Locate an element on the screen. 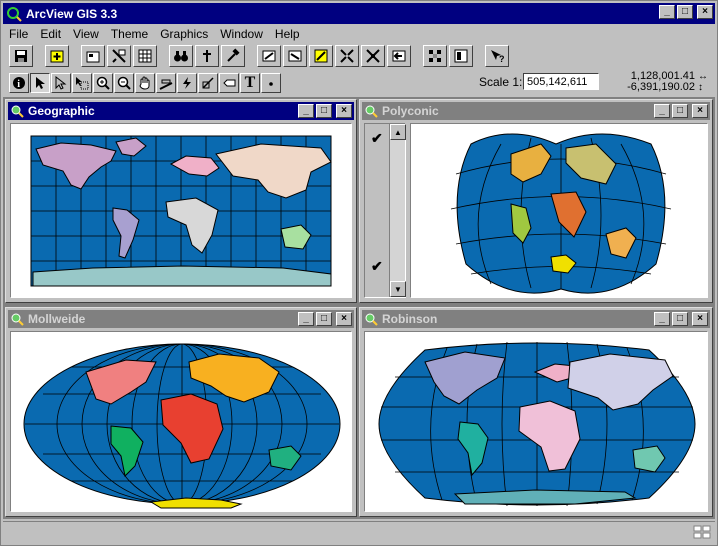 The image size is (718, 546). pan-tool is located at coordinates (145, 83).